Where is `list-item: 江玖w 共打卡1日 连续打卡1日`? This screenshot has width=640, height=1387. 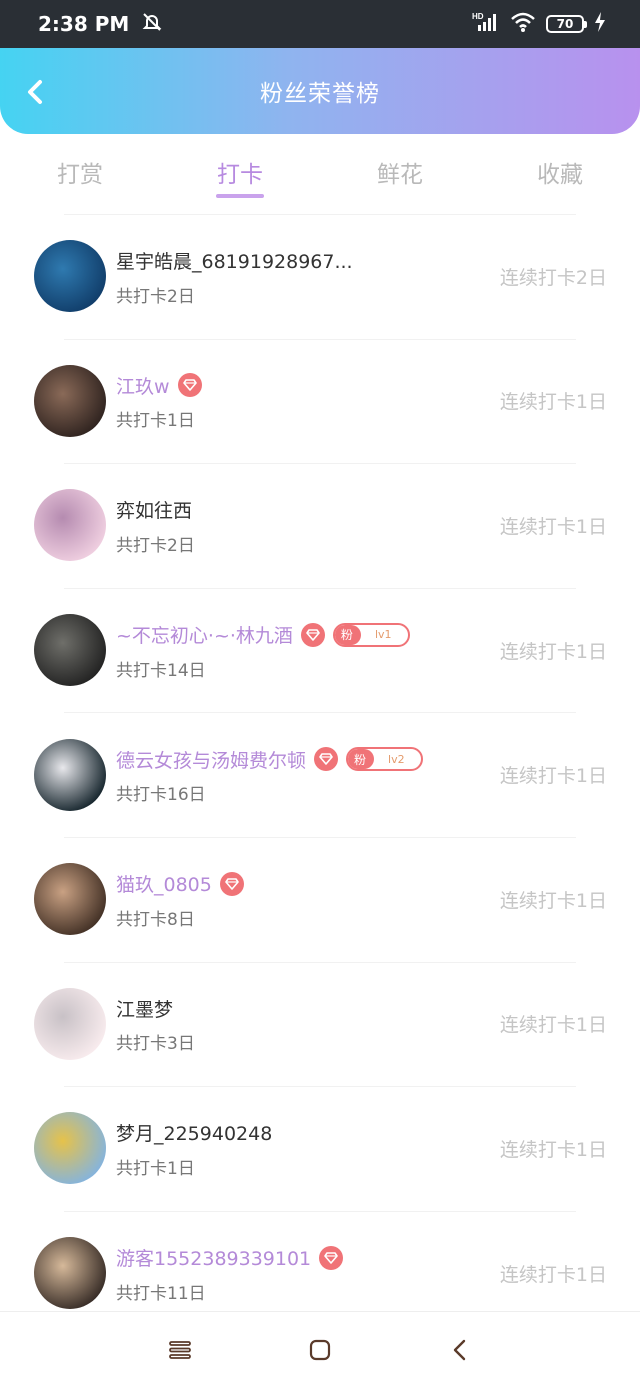
list-item: 江玖w 共打卡1日 连续打卡1日 is located at coordinates (320, 401).